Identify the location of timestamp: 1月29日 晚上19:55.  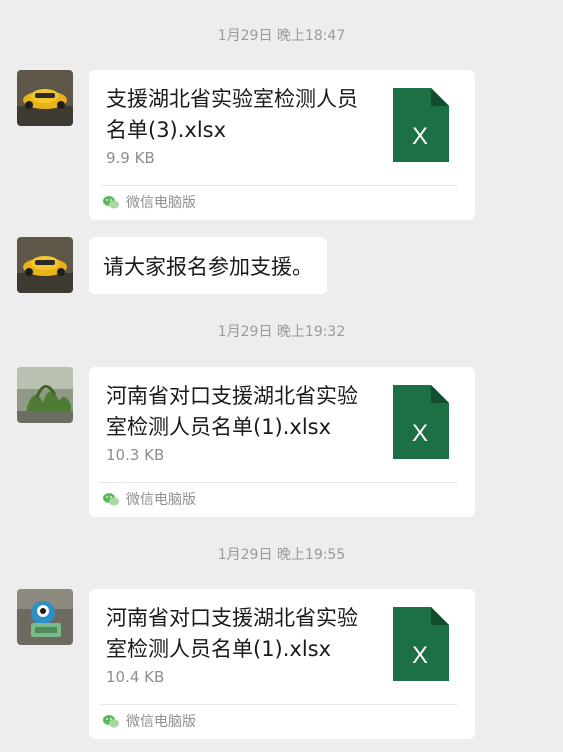
(281, 555).